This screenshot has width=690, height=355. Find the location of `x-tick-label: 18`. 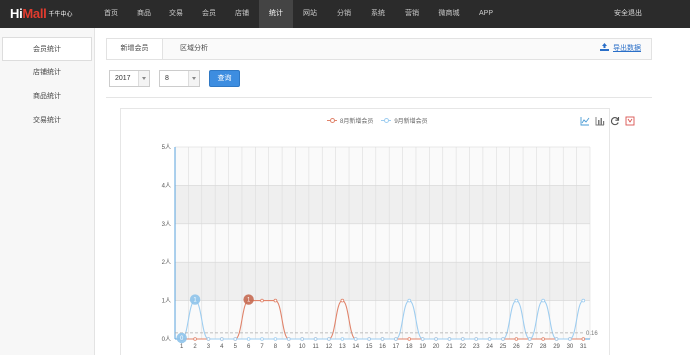

x-tick-label: 18 is located at coordinates (409, 347).